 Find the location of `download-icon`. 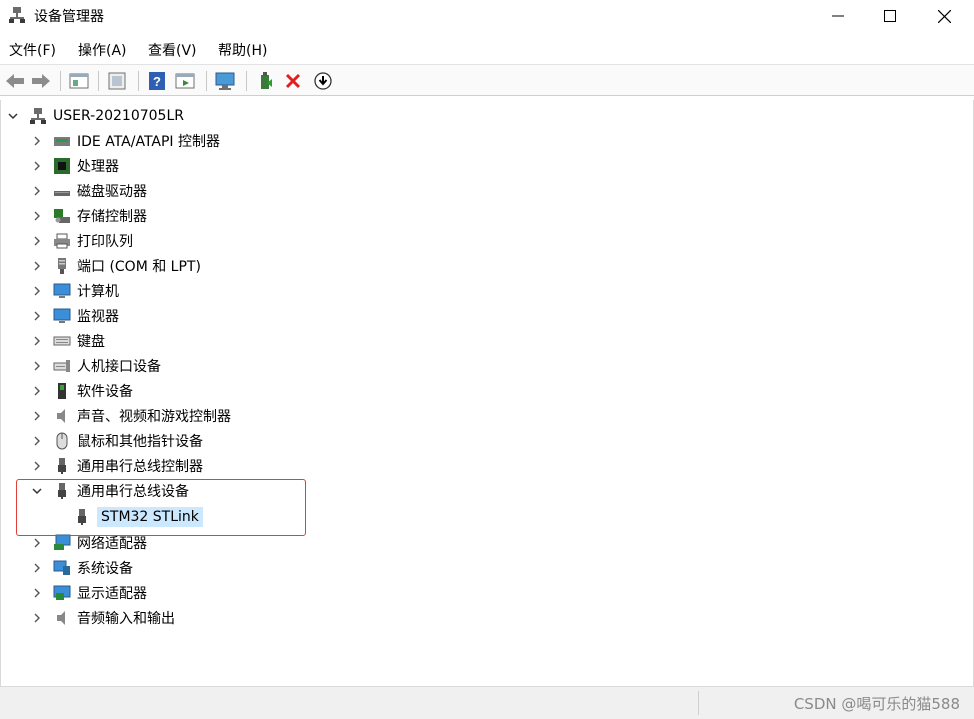

download-icon is located at coordinates (323, 81).